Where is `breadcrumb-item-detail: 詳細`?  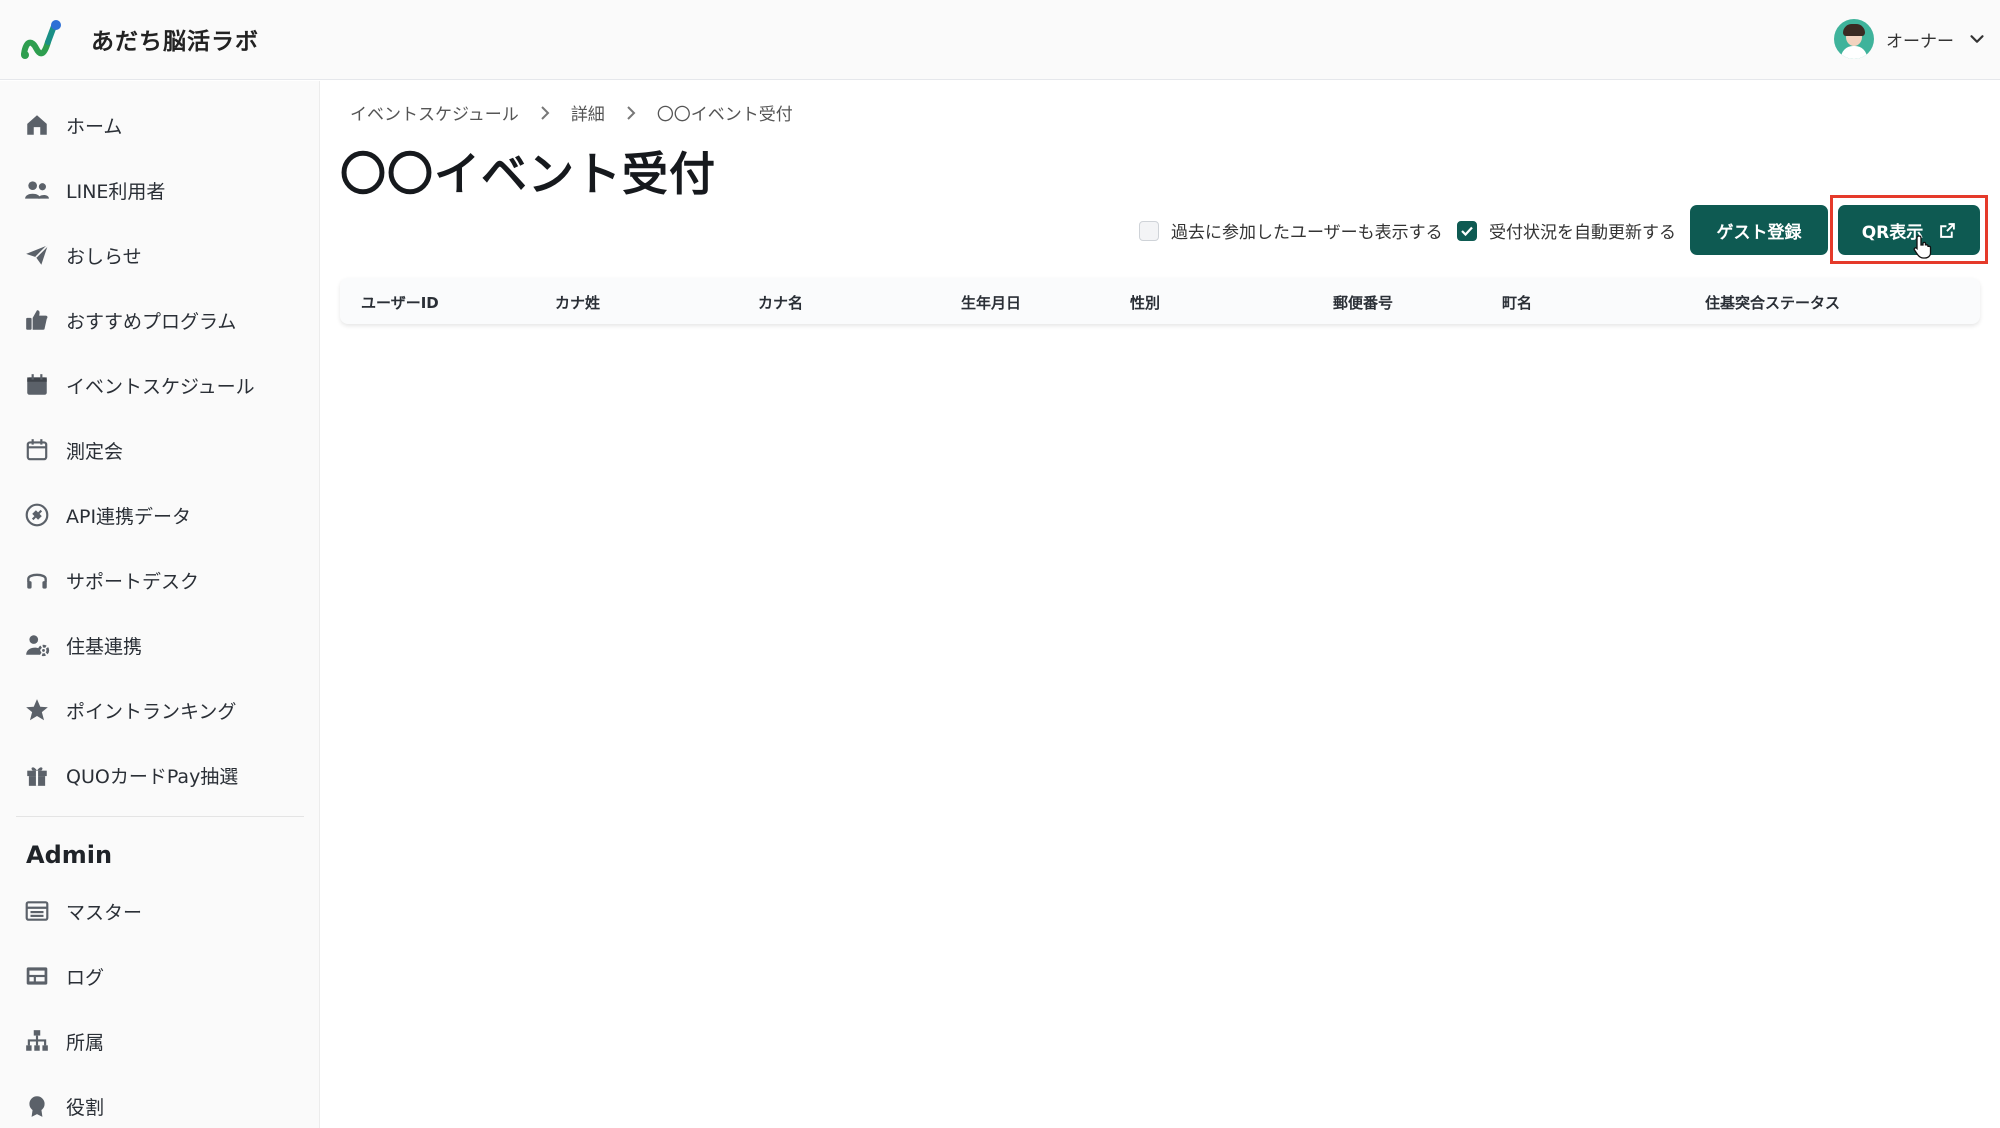 breadcrumb-item-detail: 詳細 is located at coordinates (588, 112).